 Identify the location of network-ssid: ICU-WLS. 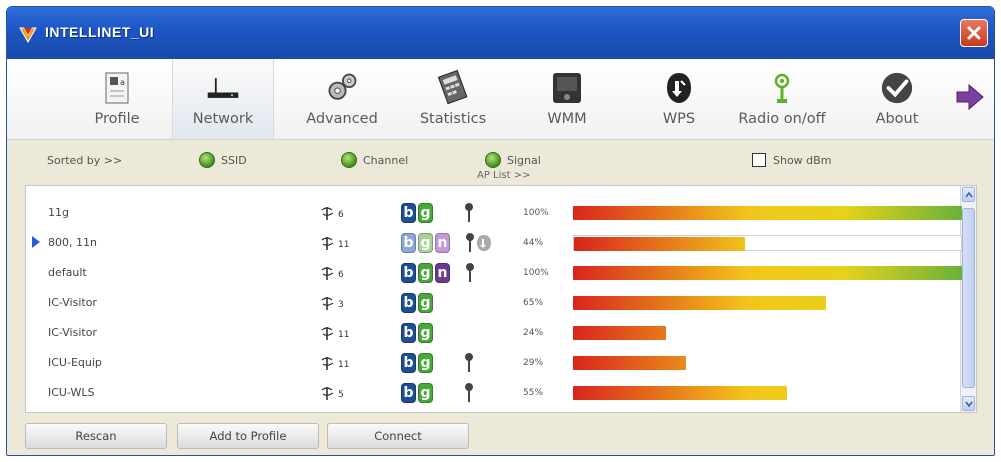
(71, 392).